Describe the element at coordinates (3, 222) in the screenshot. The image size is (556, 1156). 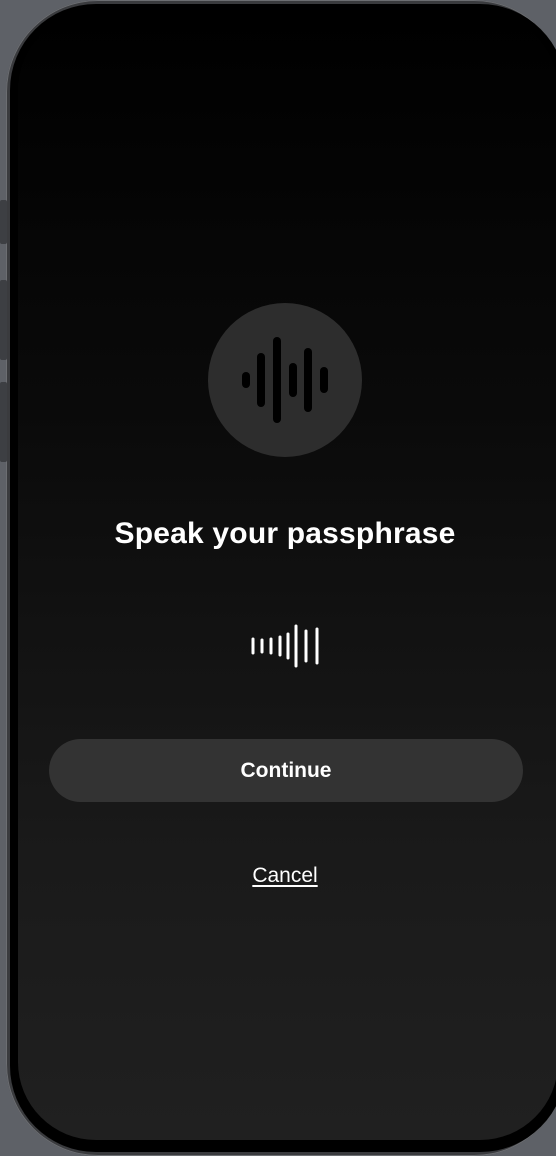
I see `action-button` at that location.